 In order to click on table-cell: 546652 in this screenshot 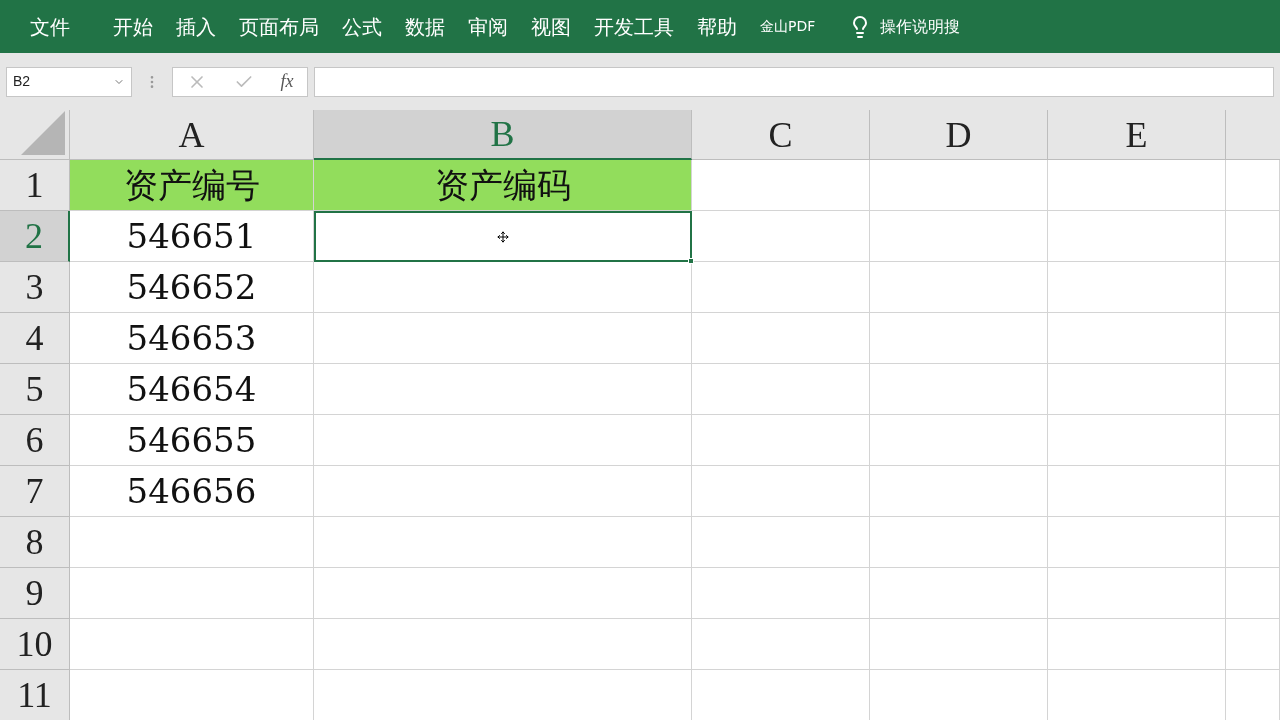, I will do `click(192, 287)`.